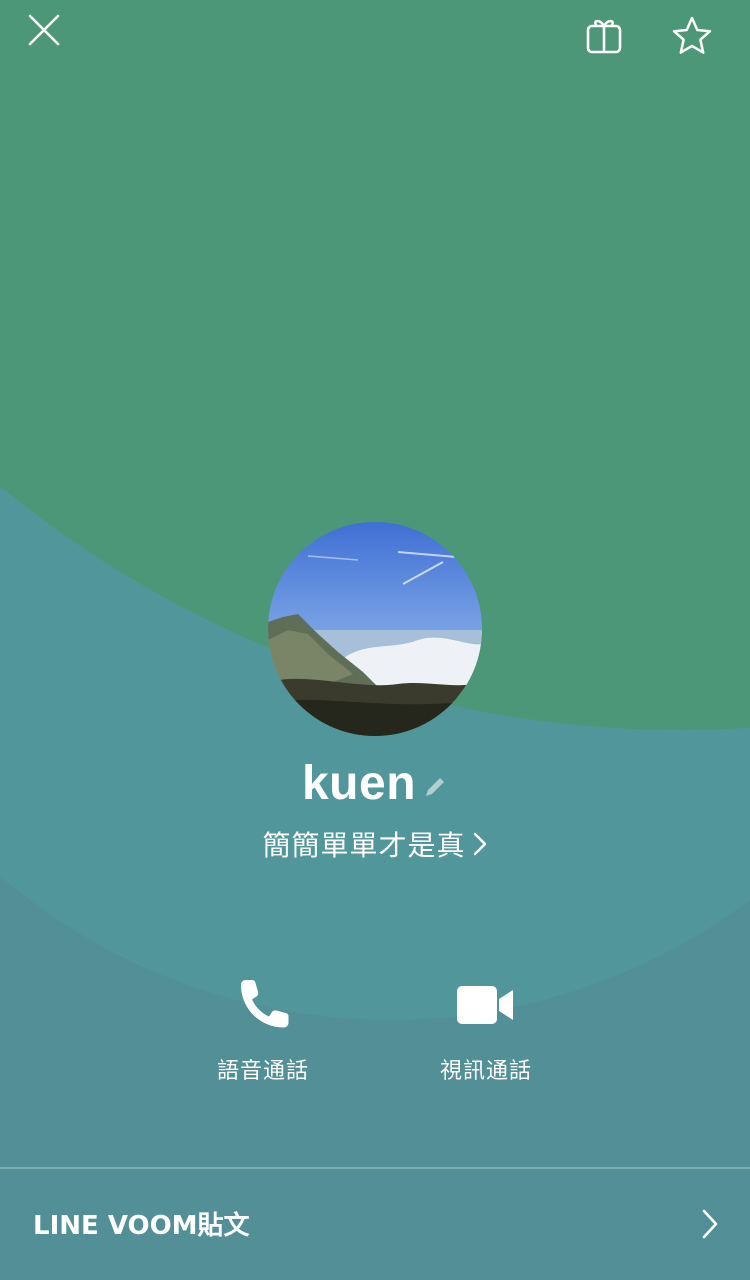 This screenshot has width=750, height=1280. I want to click on profile-avatar, so click(375, 629).